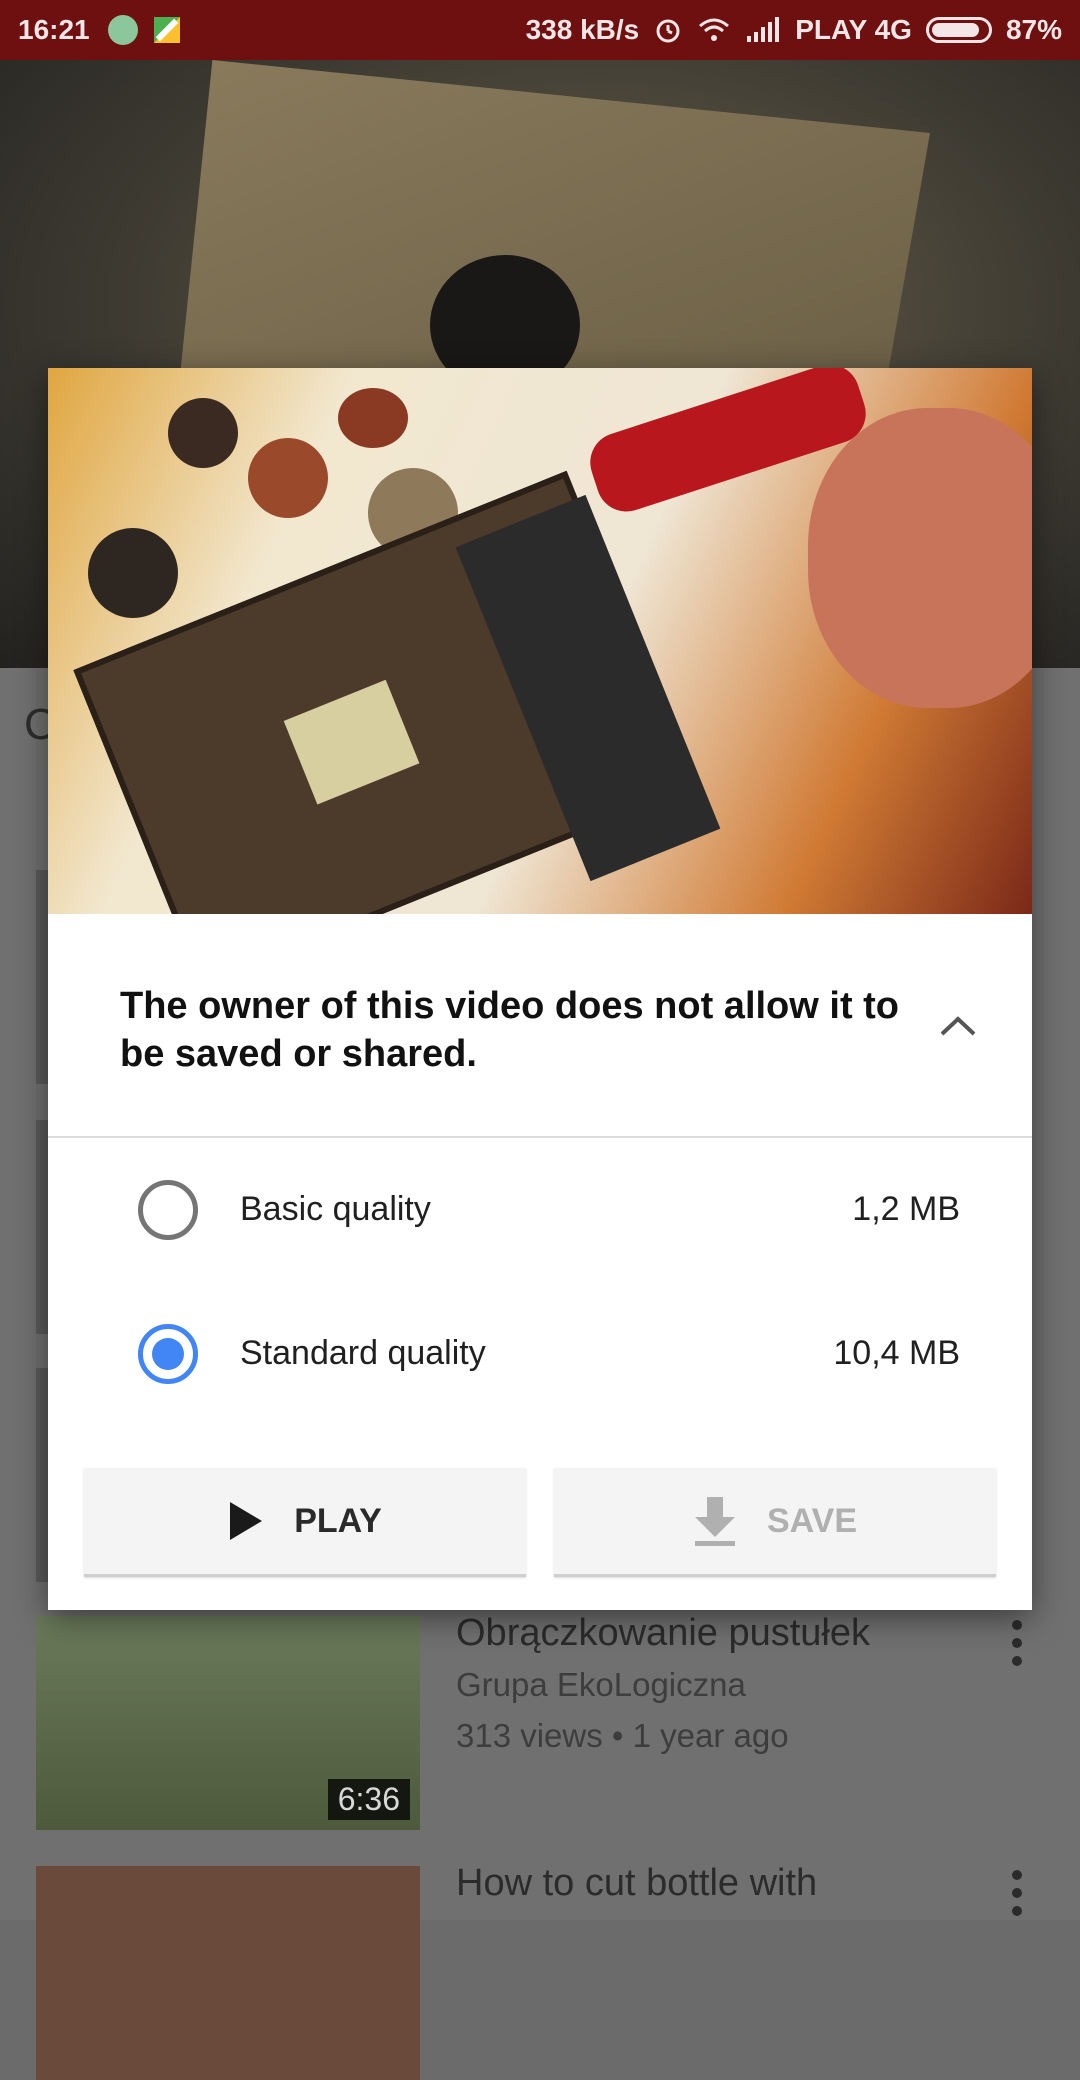 The image size is (1080, 2080). I want to click on option-label: Standard quality, so click(363, 1353).